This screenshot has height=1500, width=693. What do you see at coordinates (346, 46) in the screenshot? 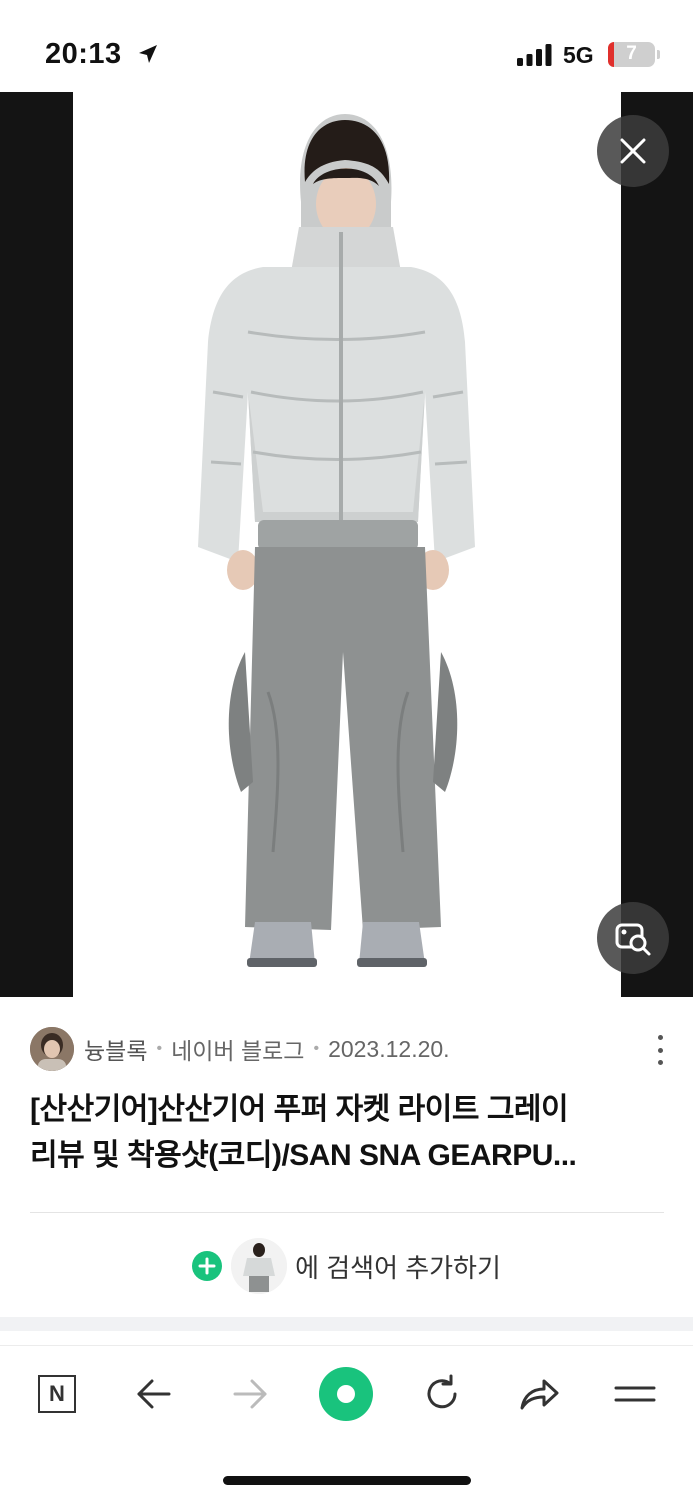
I see `status-bar: 20:13 5G 7` at bounding box center [346, 46].